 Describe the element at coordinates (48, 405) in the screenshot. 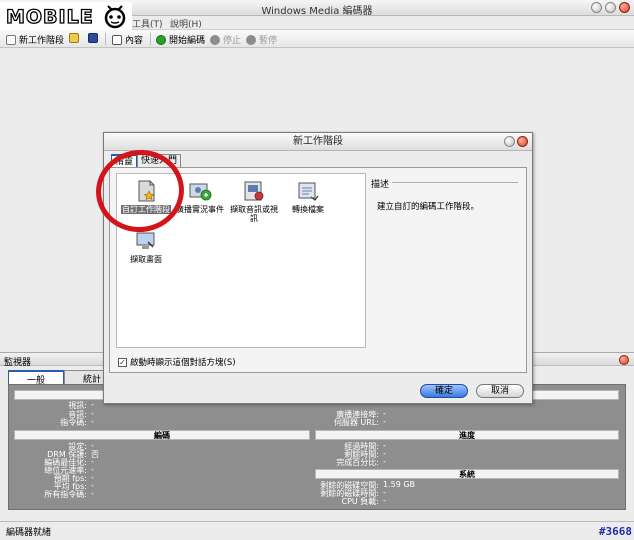

I see `stat-row: 視訊:` at that location.